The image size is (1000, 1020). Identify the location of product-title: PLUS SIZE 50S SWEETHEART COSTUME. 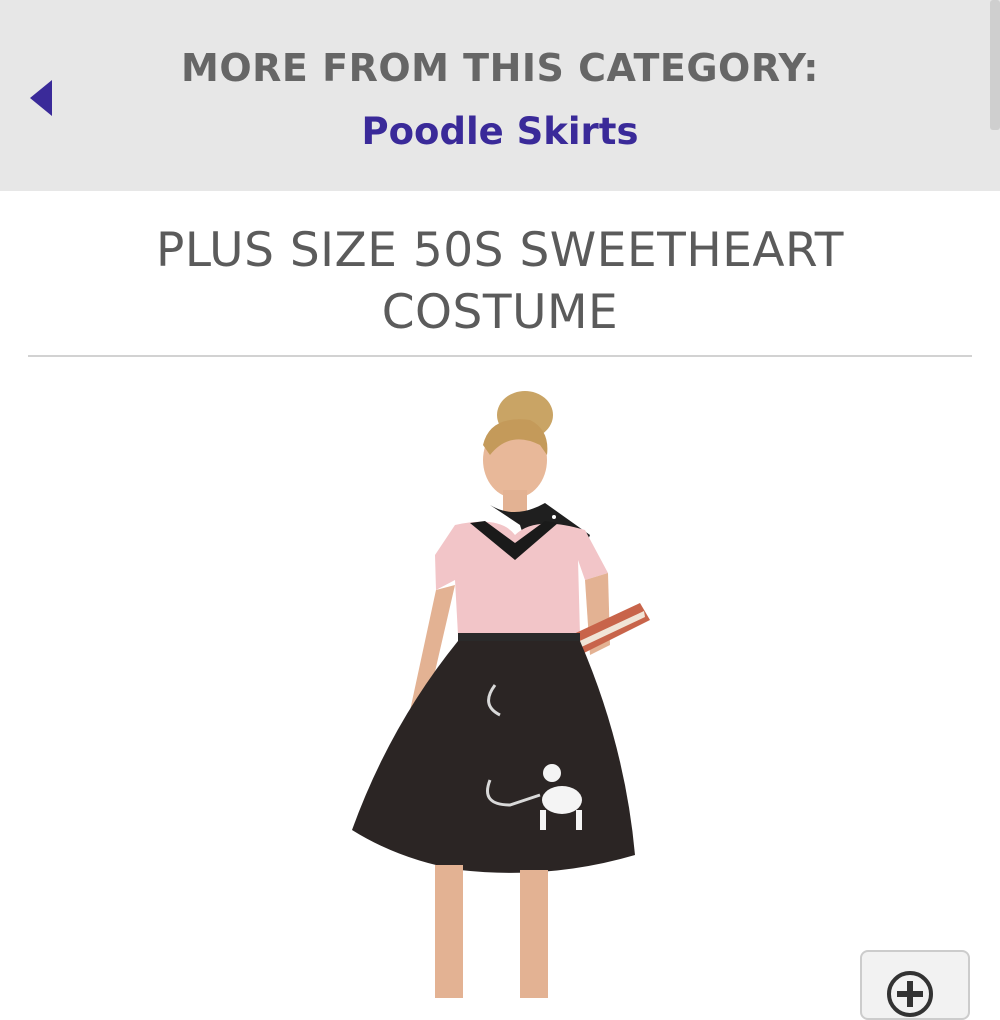
(499, 281).